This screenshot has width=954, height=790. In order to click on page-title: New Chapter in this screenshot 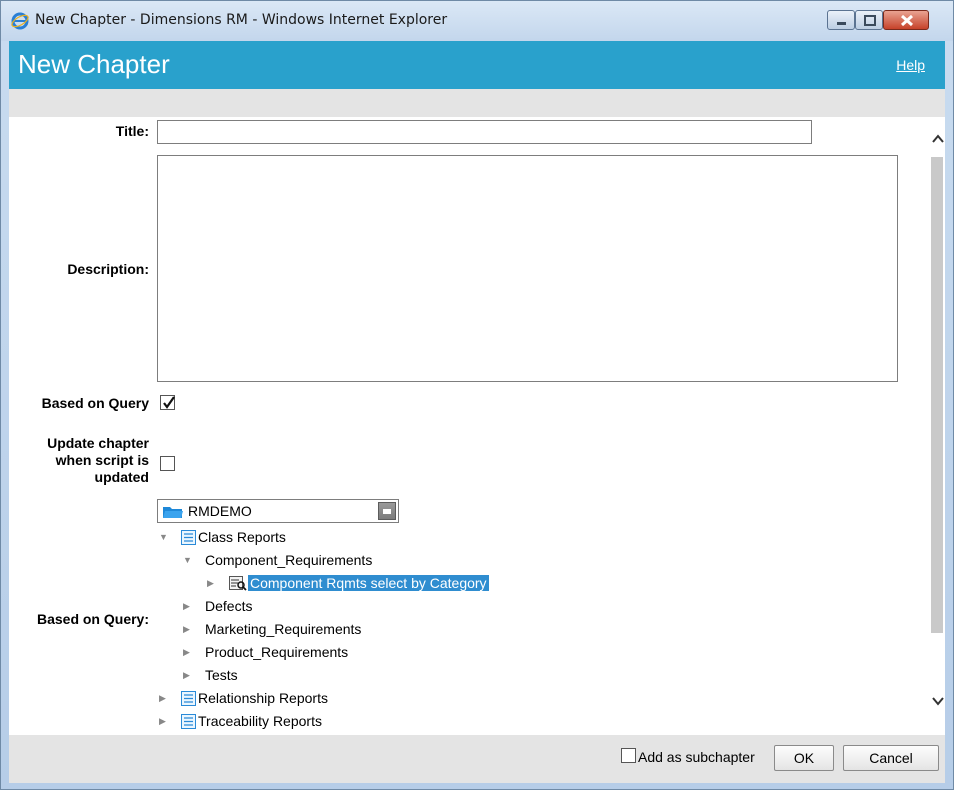, I will do `click(94, 64)`.